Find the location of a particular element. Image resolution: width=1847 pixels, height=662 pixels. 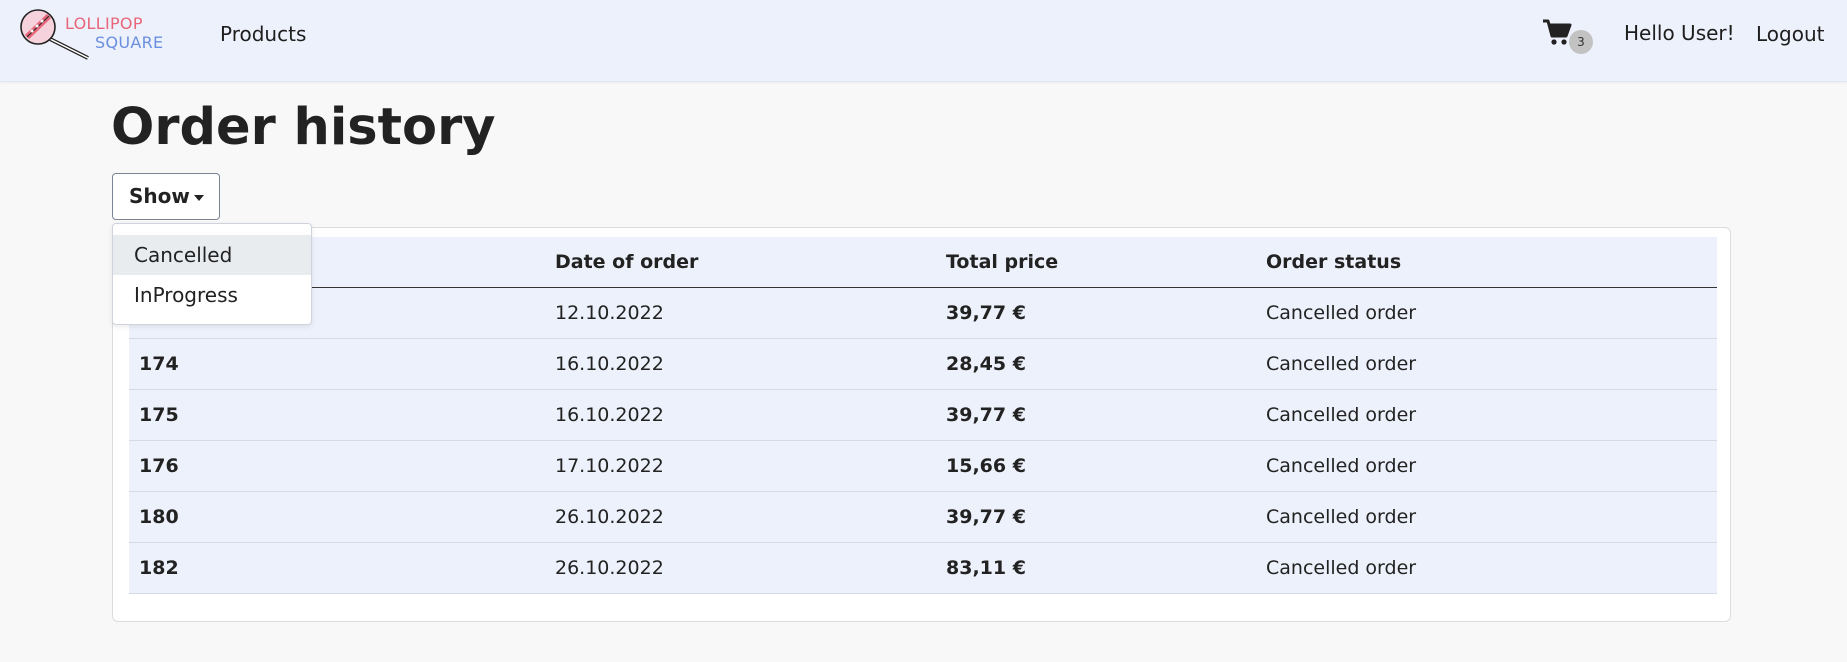

logo-text-lollipop: LOLLIPOP is located at coordinates (104, 23).